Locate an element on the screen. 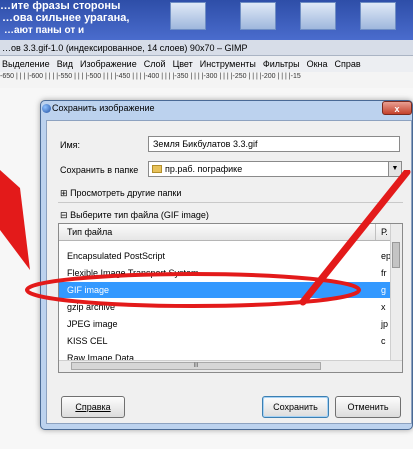 The width and height of the screenshot is (413, 449). doc-line-1: …ите фразы стороны is located at coordinates (60, 6).